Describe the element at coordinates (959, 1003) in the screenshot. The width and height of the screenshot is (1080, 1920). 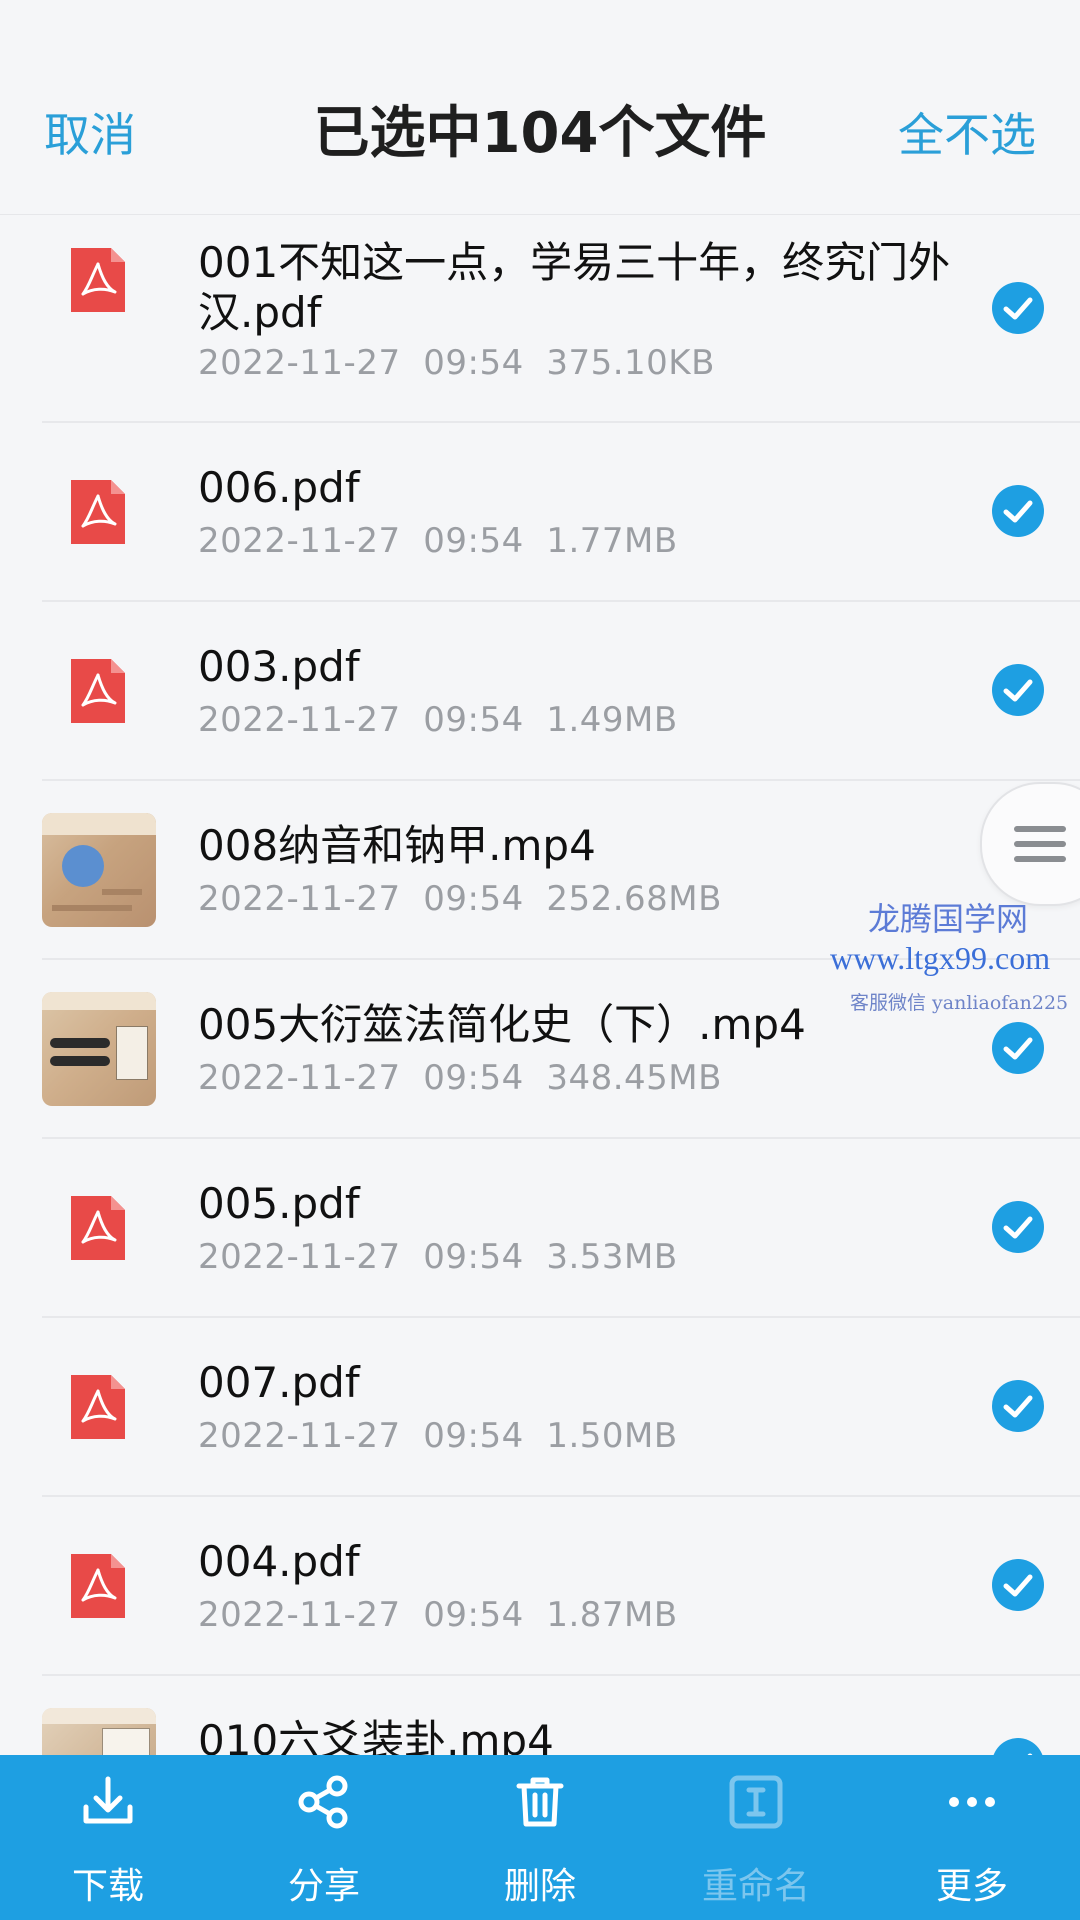
I see `watermark-contact: 客服微信 yanliaofan225` at that location.